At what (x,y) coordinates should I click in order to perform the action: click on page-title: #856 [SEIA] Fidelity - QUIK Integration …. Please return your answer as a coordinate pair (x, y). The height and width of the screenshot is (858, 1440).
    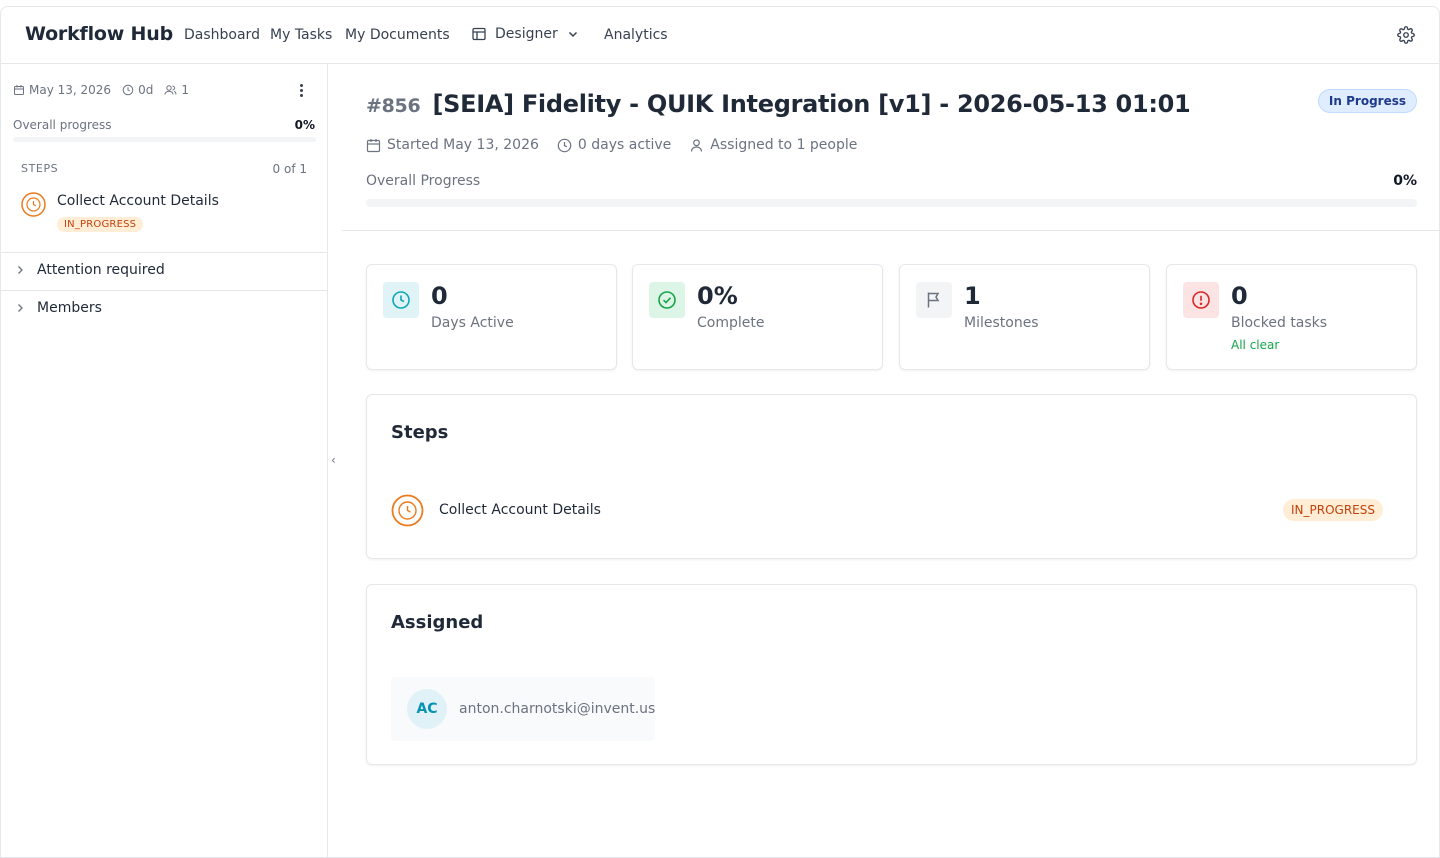
    Looking at the image, I should click on (778, 104).